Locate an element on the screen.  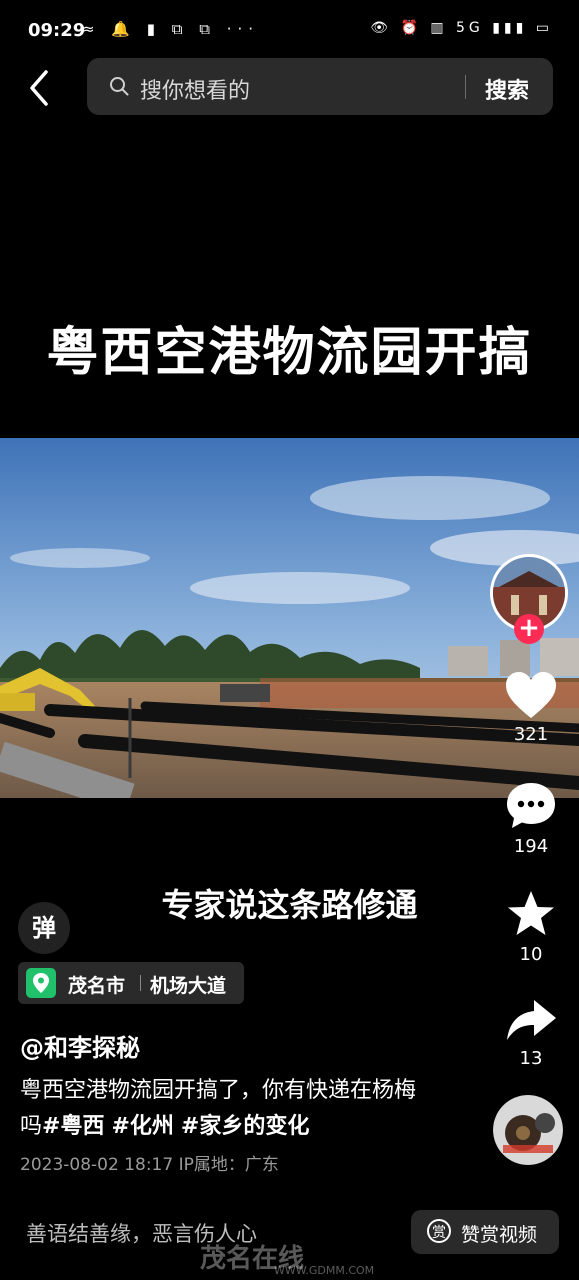
comment-button: 194 is located at coordinates (531, 818).